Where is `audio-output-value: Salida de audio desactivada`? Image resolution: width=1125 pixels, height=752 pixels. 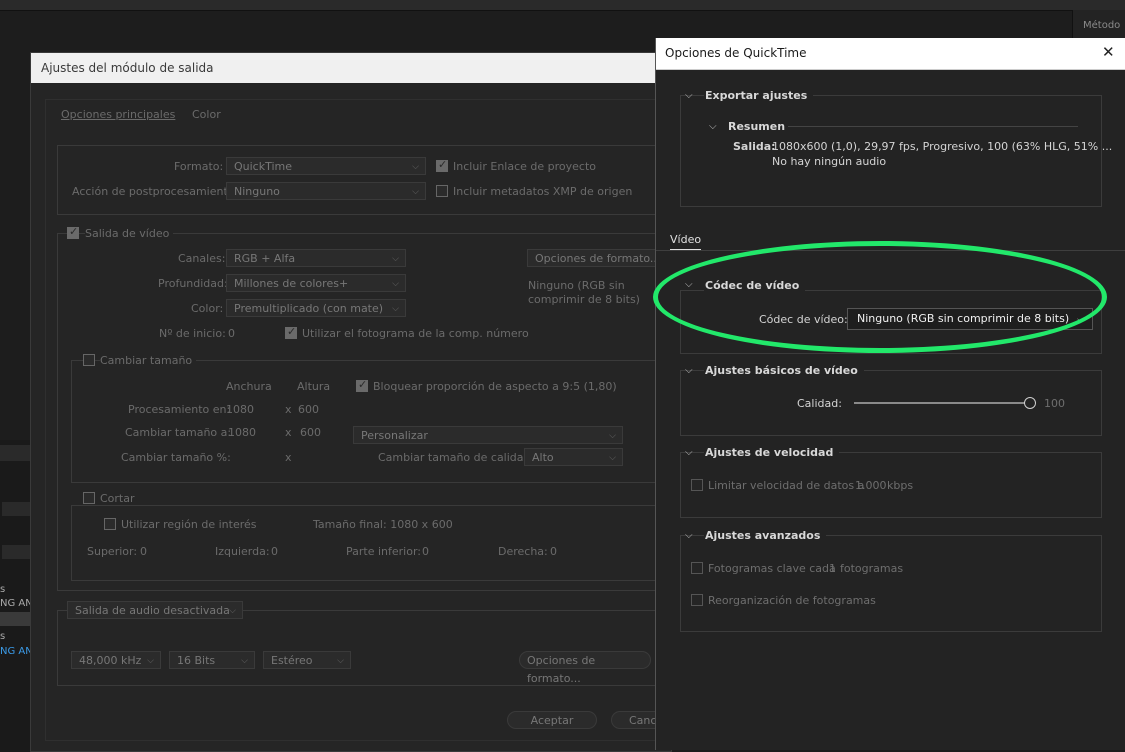 audio-output-value: Salida de audio desactivada is located at coordinates (152, 610).